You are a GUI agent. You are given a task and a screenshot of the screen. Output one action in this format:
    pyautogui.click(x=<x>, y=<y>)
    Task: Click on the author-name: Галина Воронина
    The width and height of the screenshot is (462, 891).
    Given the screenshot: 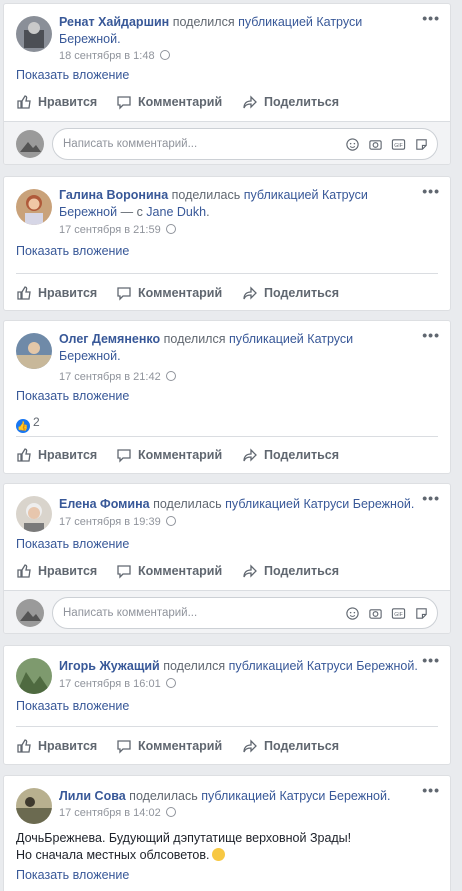 What is the action you would take?
    pyautogui.click(x=113, y=195)
    